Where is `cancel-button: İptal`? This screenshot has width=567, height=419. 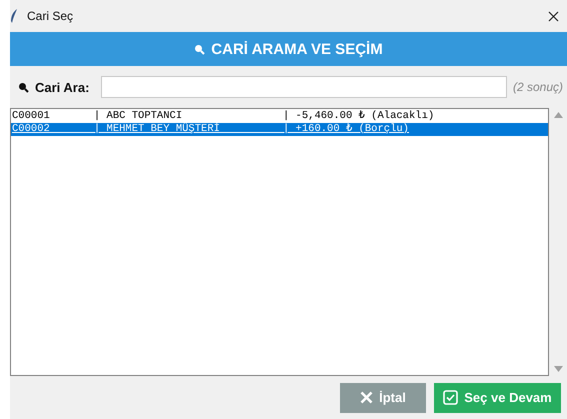
cancel-button: İptal is located at coordinates (383, 397).